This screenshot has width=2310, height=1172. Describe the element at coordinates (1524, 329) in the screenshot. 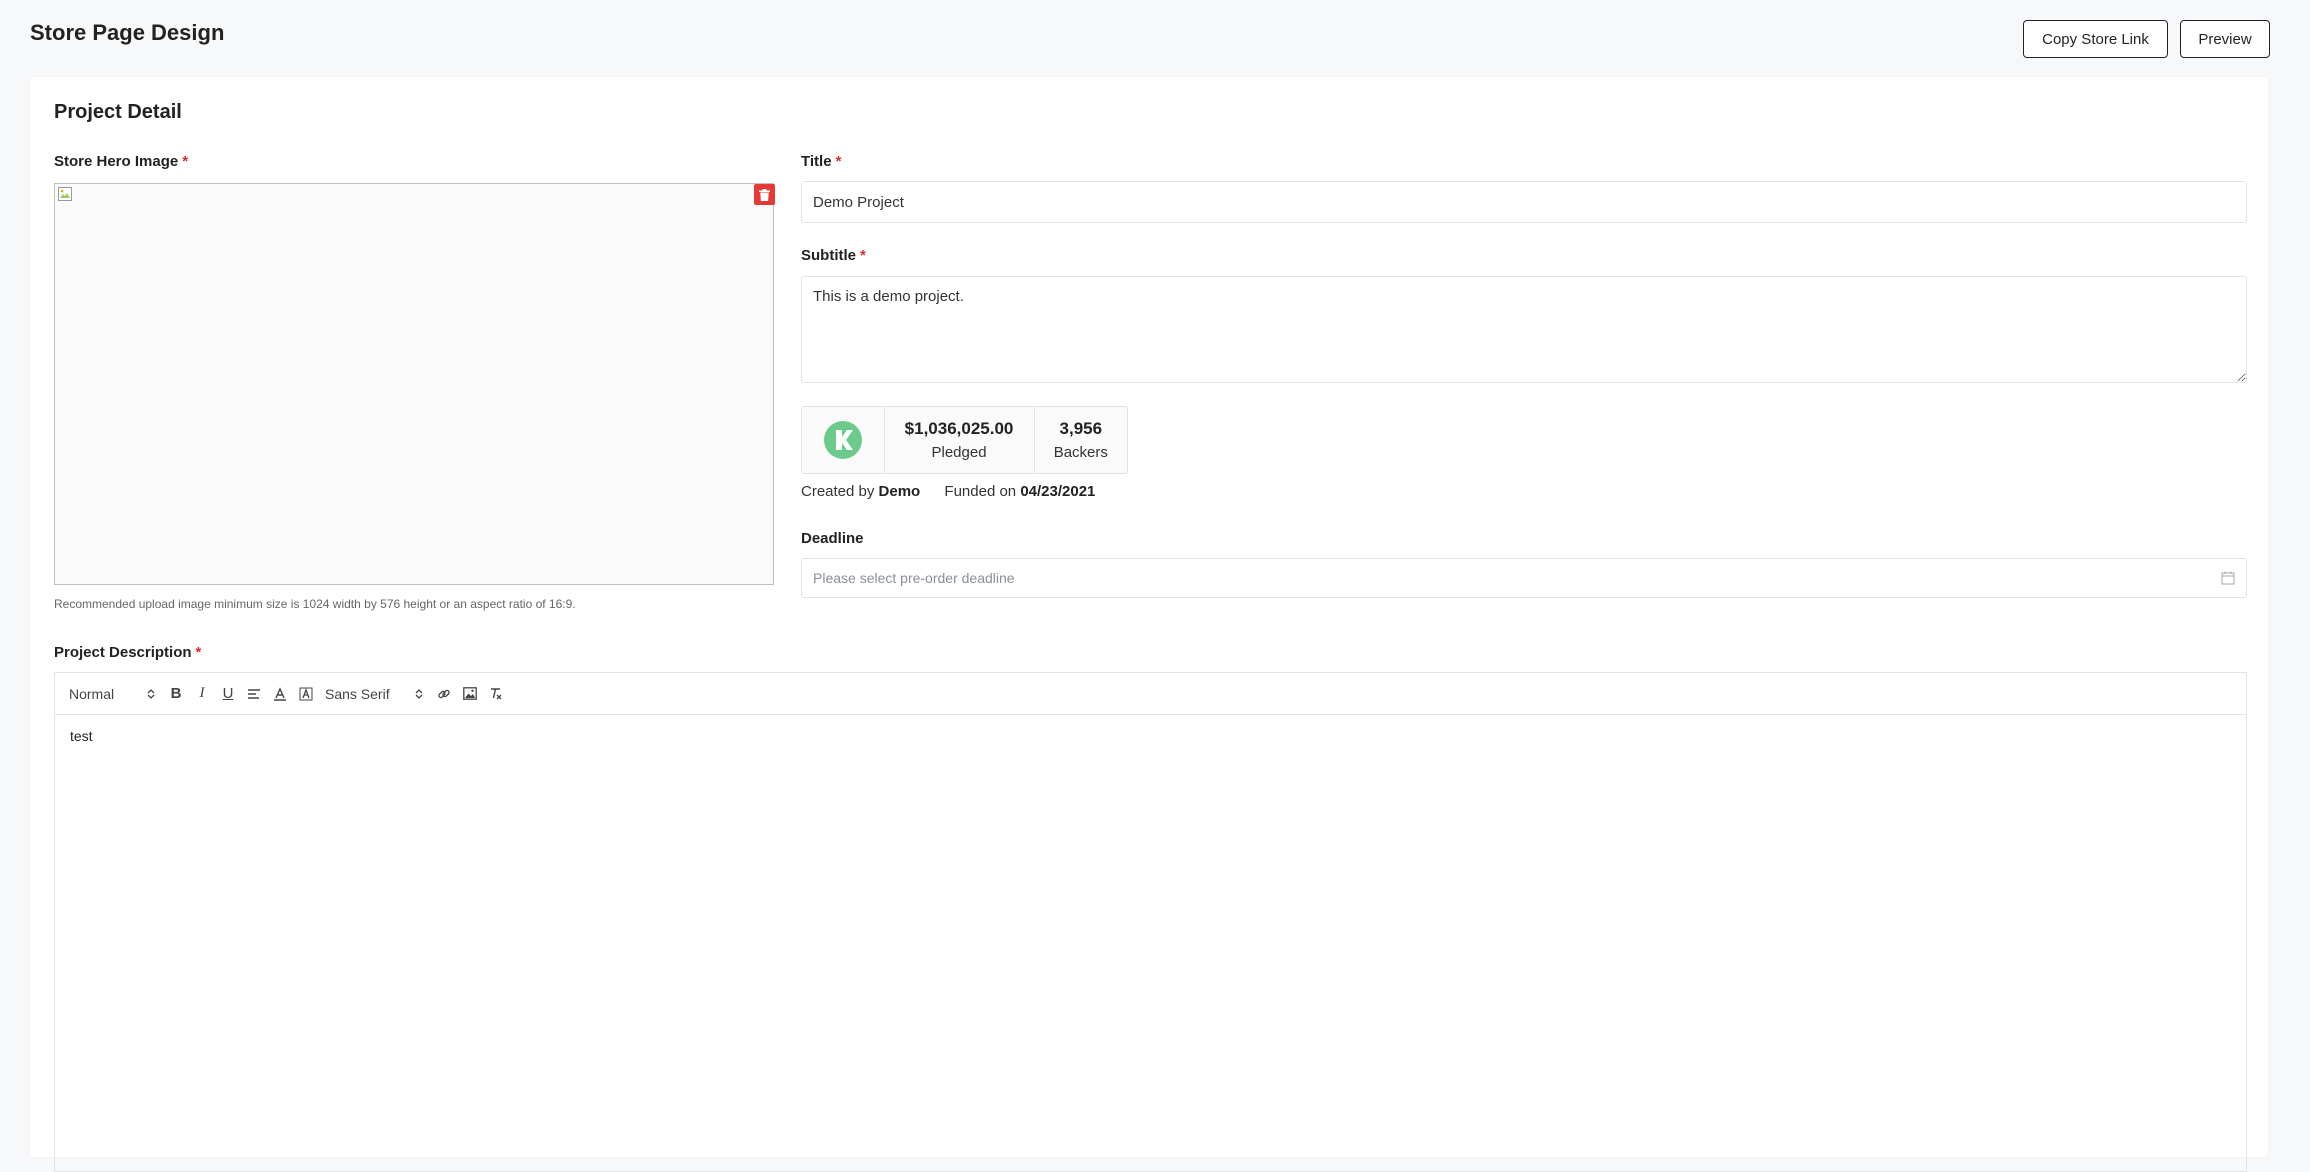

I see `subtitle-textarea: This is a demo project.` at that location.